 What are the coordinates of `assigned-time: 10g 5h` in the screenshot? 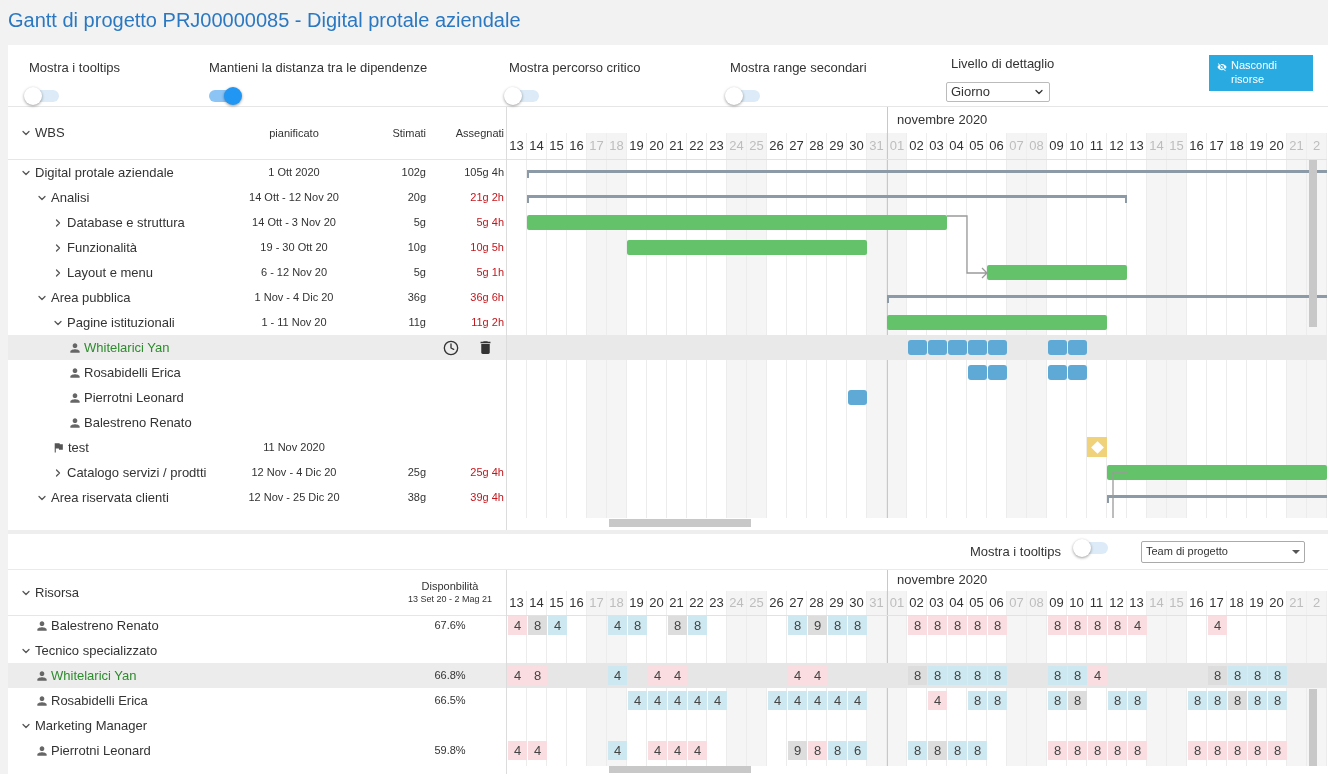 It's located at (487, 248).